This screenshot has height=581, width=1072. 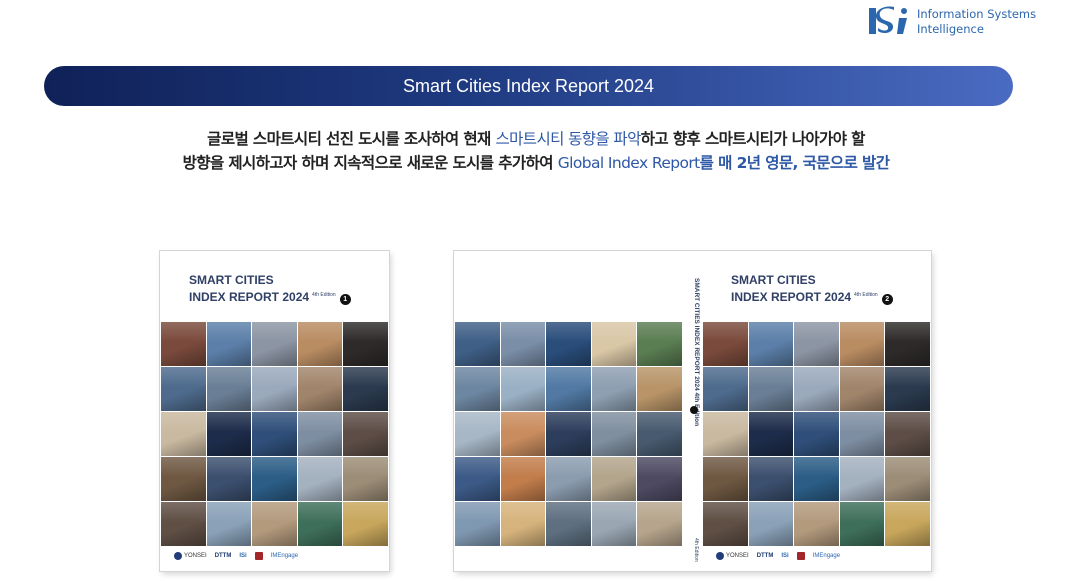 What do you see at coordinates (694, 410) in the screenshot?
I see `cover2-spine-badge` at bounding box center [694, 410].